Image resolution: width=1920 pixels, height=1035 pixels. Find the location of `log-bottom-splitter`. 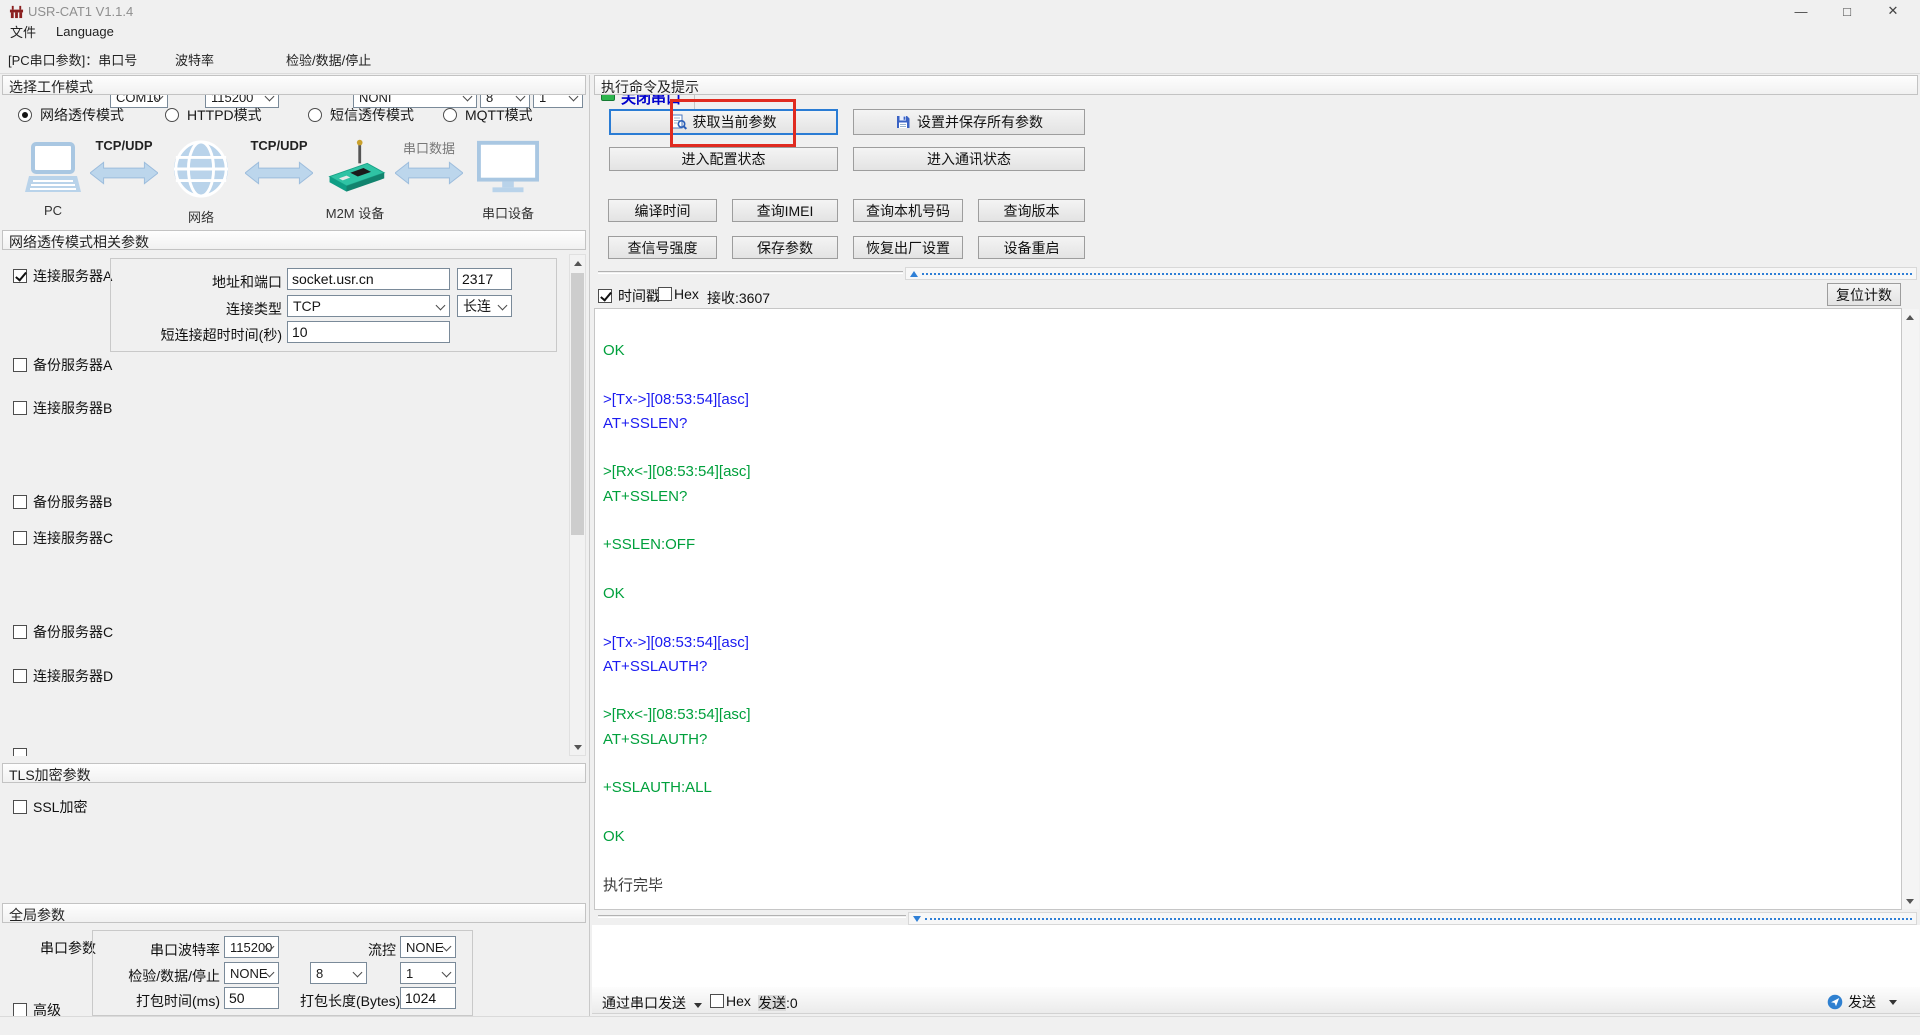

log-bottom-splitter is located at coordinates (1412, 918).